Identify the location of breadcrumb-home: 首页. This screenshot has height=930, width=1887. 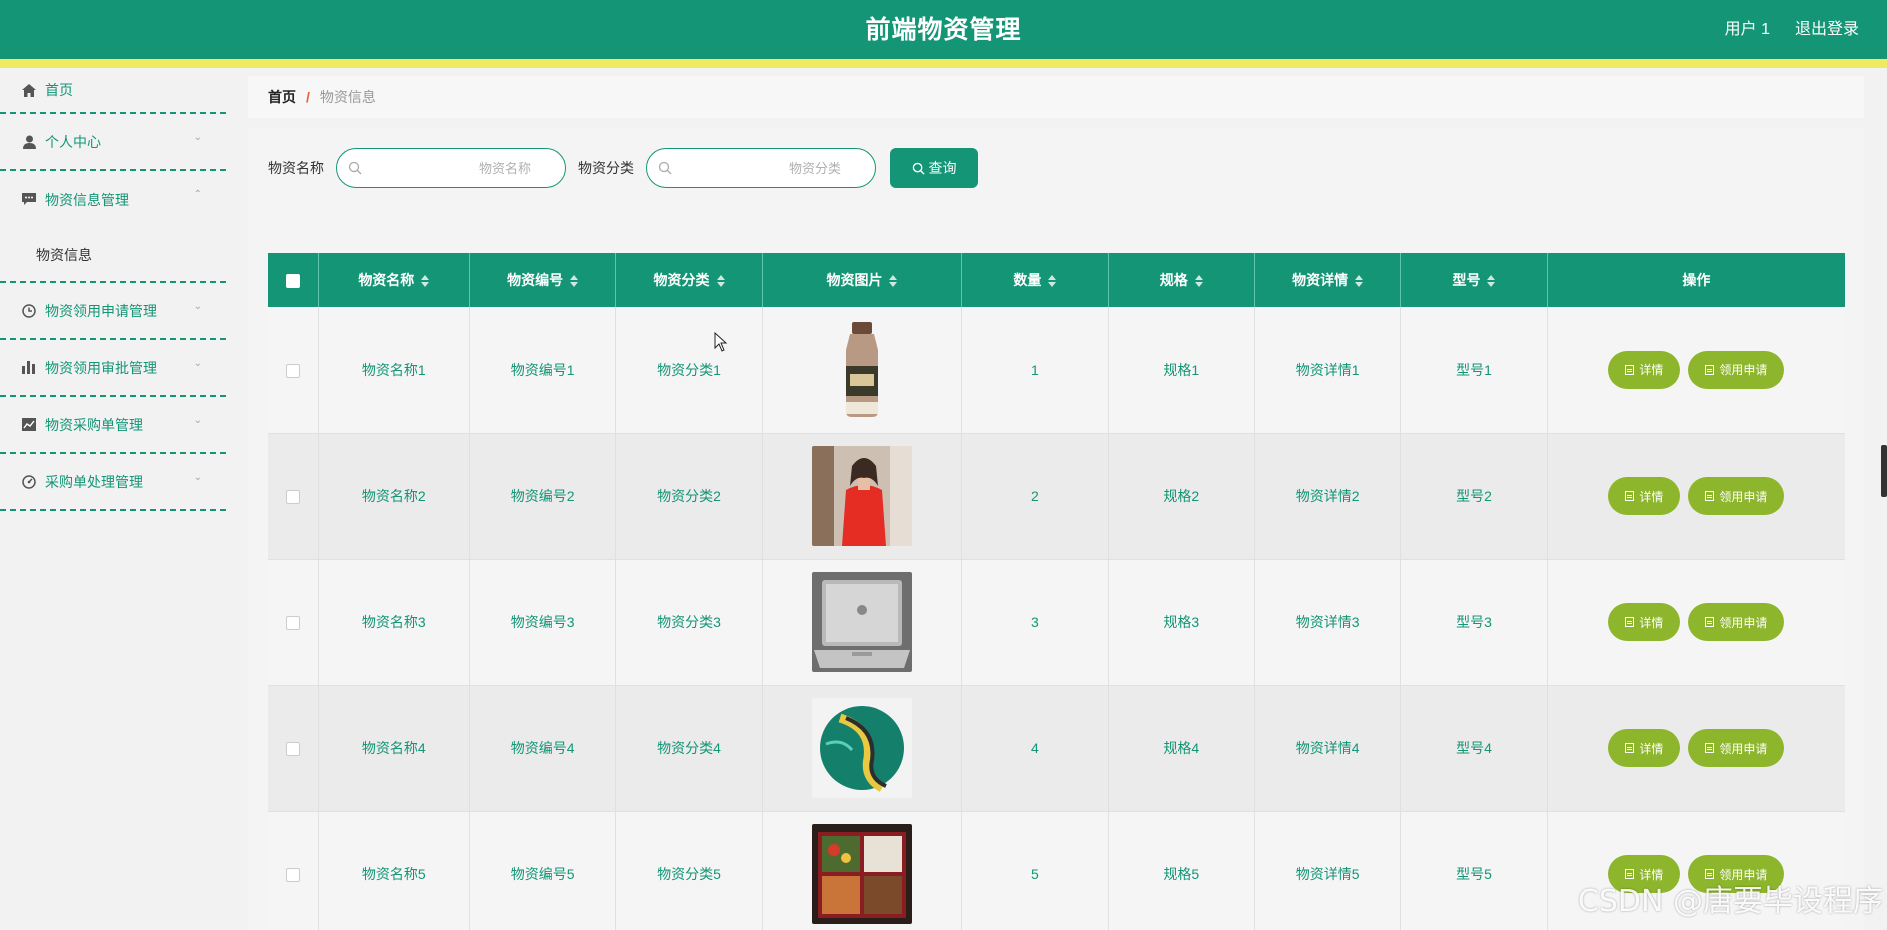
(282, 97).